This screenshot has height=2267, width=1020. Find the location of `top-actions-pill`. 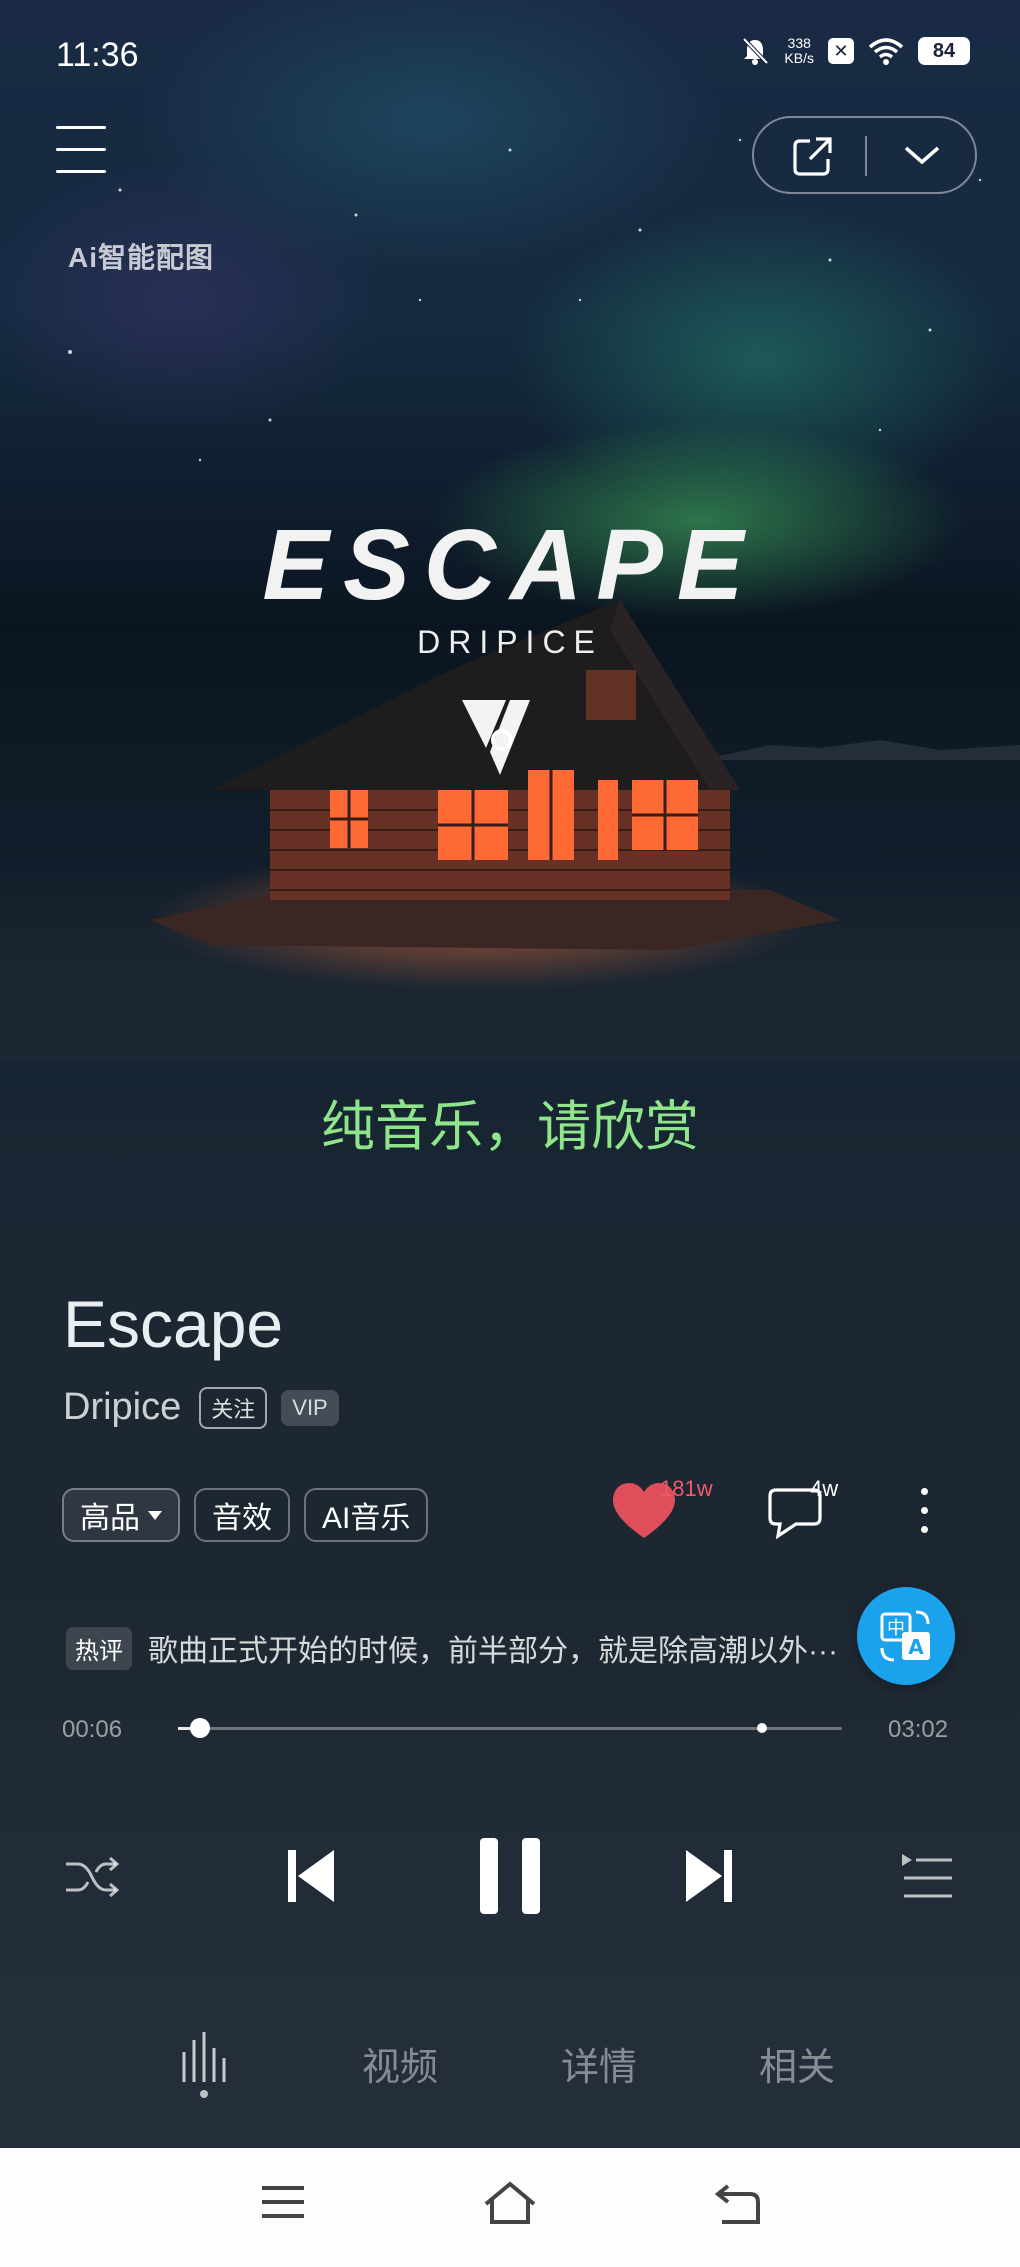

top-actions-pill is located at coordinates (864, 155).